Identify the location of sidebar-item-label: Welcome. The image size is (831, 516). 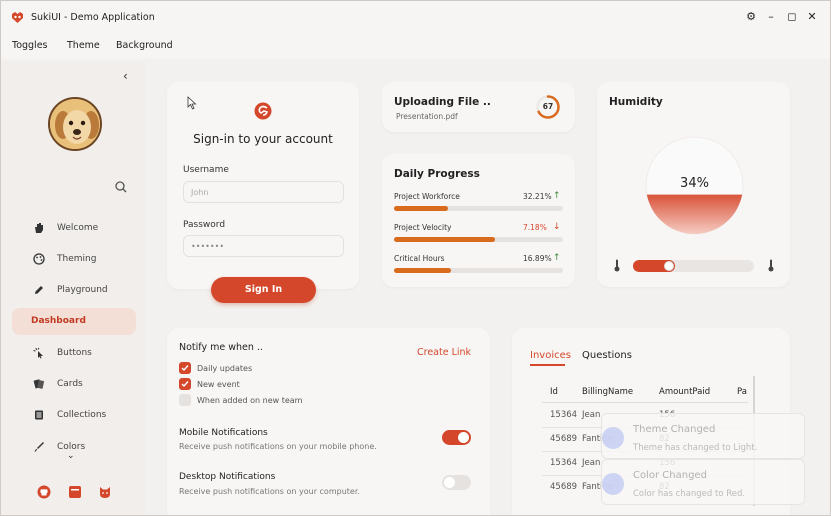
(78, 228).